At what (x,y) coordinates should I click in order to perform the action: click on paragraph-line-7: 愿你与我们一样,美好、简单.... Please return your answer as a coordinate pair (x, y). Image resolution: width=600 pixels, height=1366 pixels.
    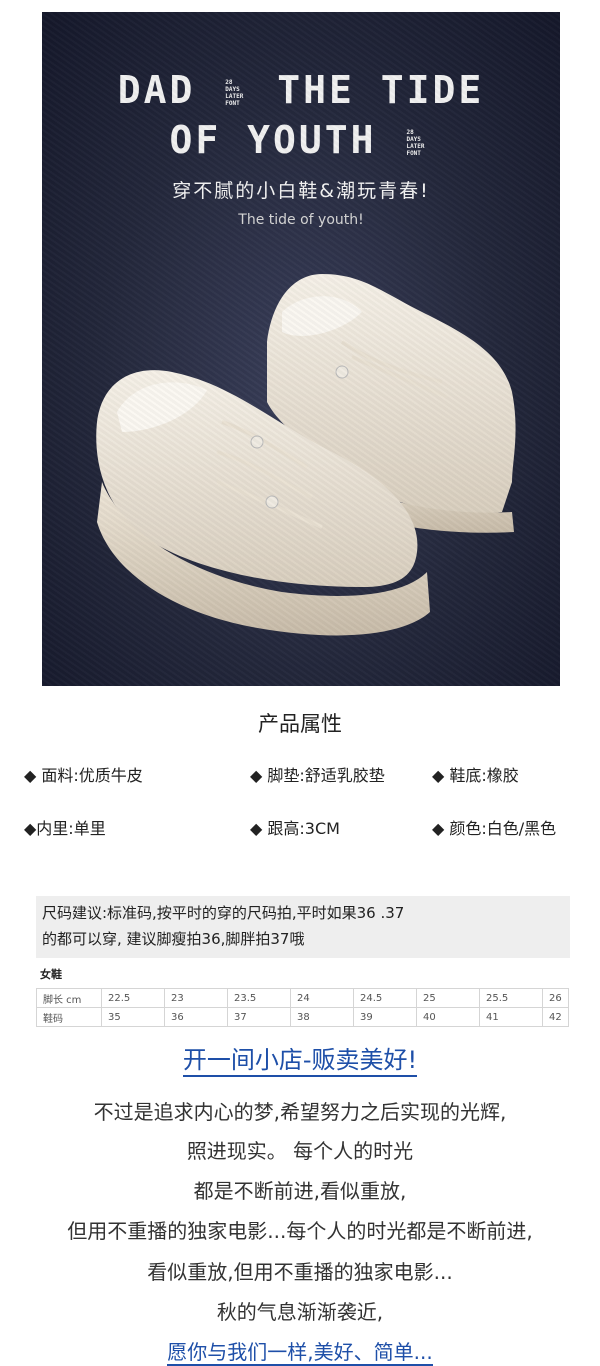
    Looking at the image, I should click on (300, 1351).